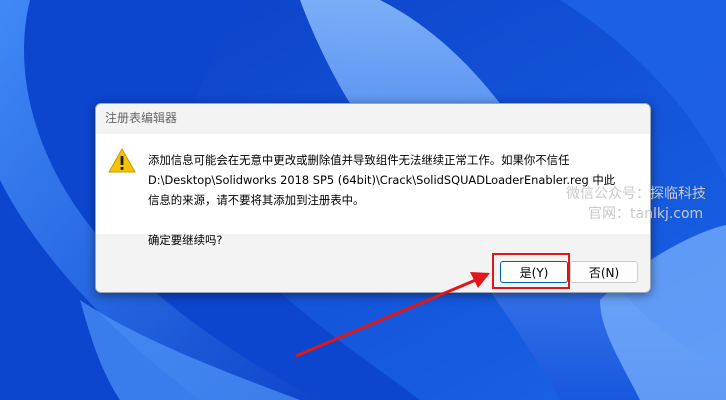 This screenshot has width=726, height=400. What do you see at coordinates (185, 240) in the screenshot?
I see `confirm-question: 确定要继续吗?` at bounding box center [185, 240].